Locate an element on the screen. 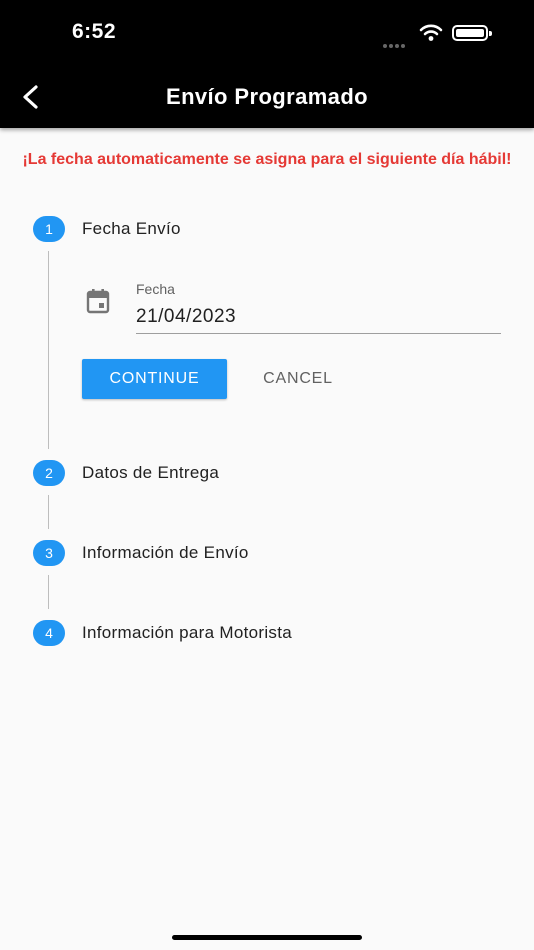 Image resolution: width=534 pixels, height=950 pixels. status-time: 6:52 is located at coordinates (94, 31).